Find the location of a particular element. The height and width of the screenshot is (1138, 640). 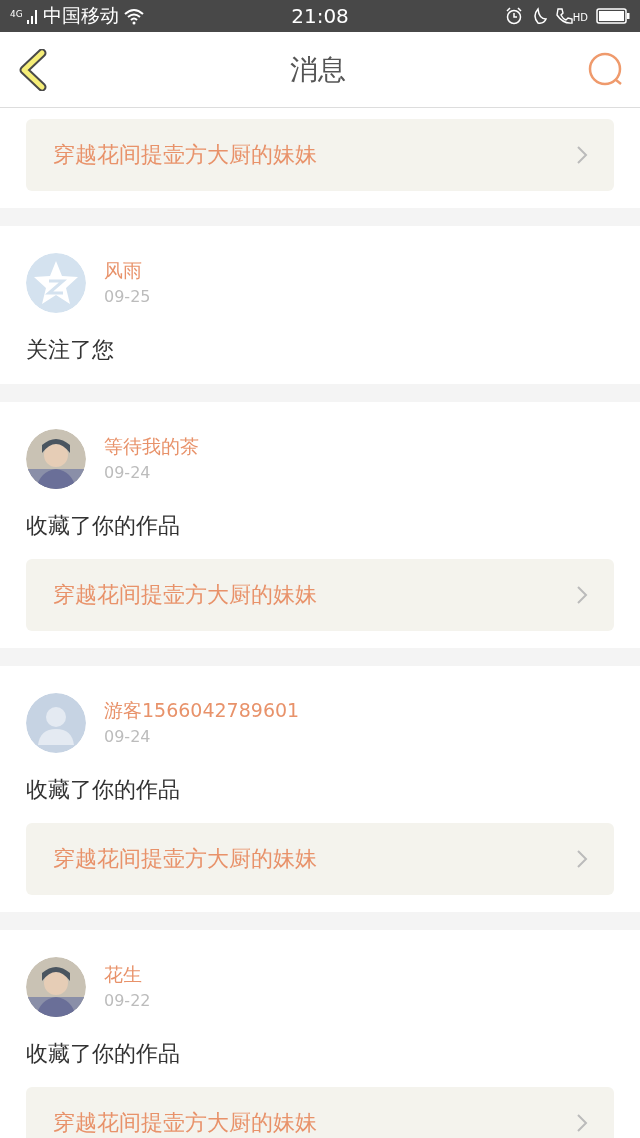

carrier-name: 中国移动 is located at coordinates (80, 15).